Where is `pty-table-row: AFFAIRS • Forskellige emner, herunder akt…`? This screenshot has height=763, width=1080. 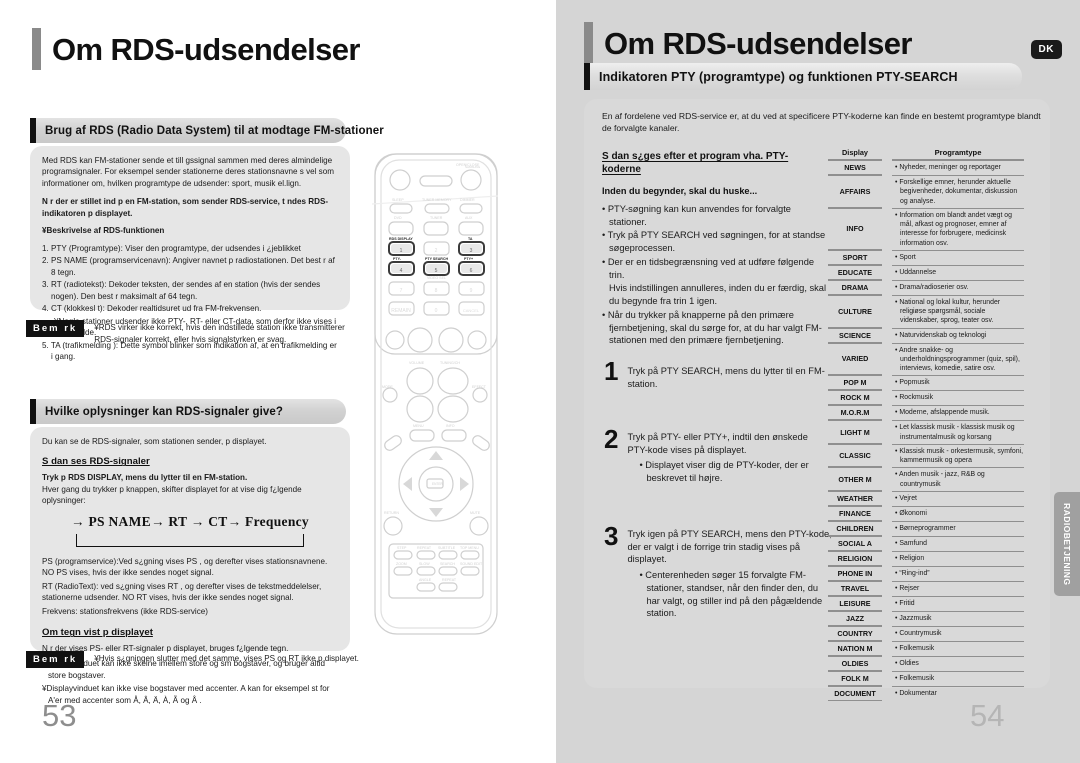 pty-table-row: AFFAIRS • Forskellige emner, herunder akt… is located at coordinates (926, 191).